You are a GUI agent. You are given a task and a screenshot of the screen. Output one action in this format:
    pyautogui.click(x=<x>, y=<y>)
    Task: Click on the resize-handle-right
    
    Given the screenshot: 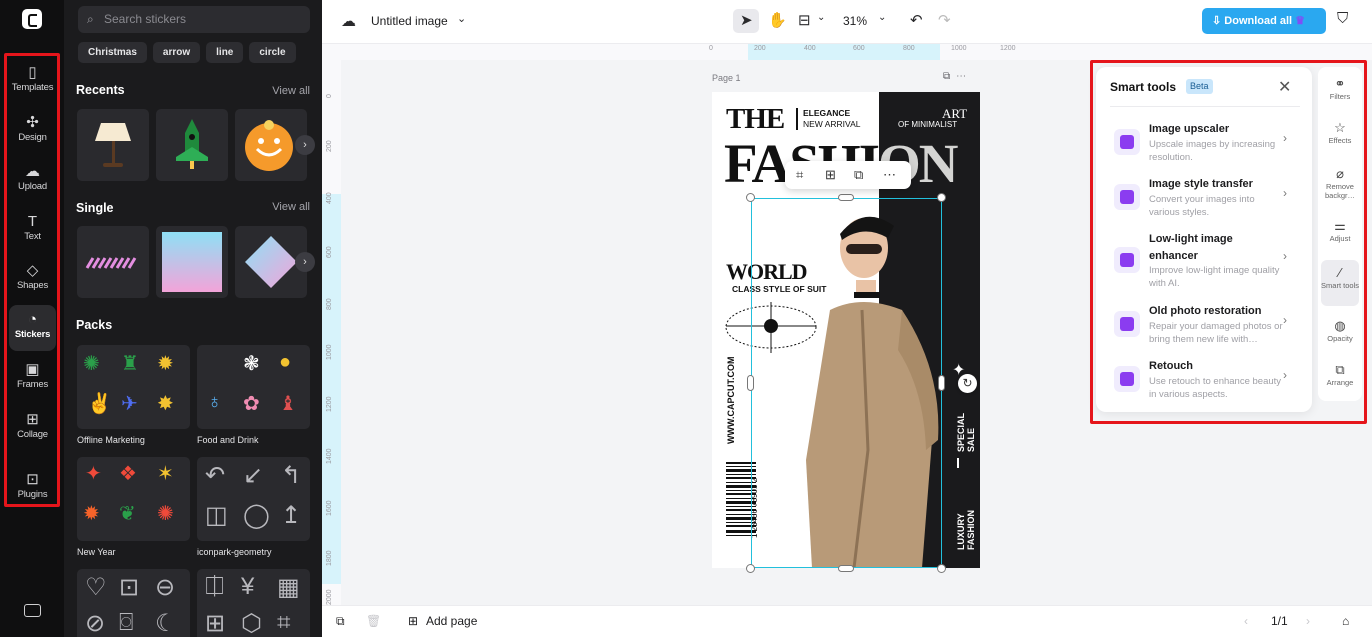 What is the action you would take?
    pyautogui.click(x=941, y=383)
    